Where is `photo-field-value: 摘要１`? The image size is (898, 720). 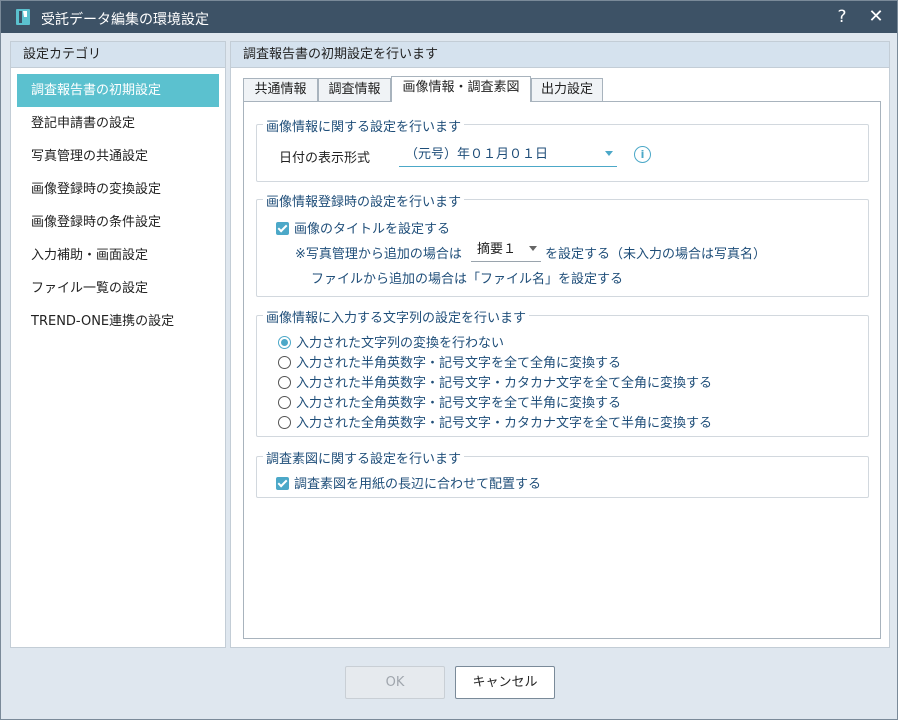 photo-field-value: 摘要１ is located at coordinates (497, 249).